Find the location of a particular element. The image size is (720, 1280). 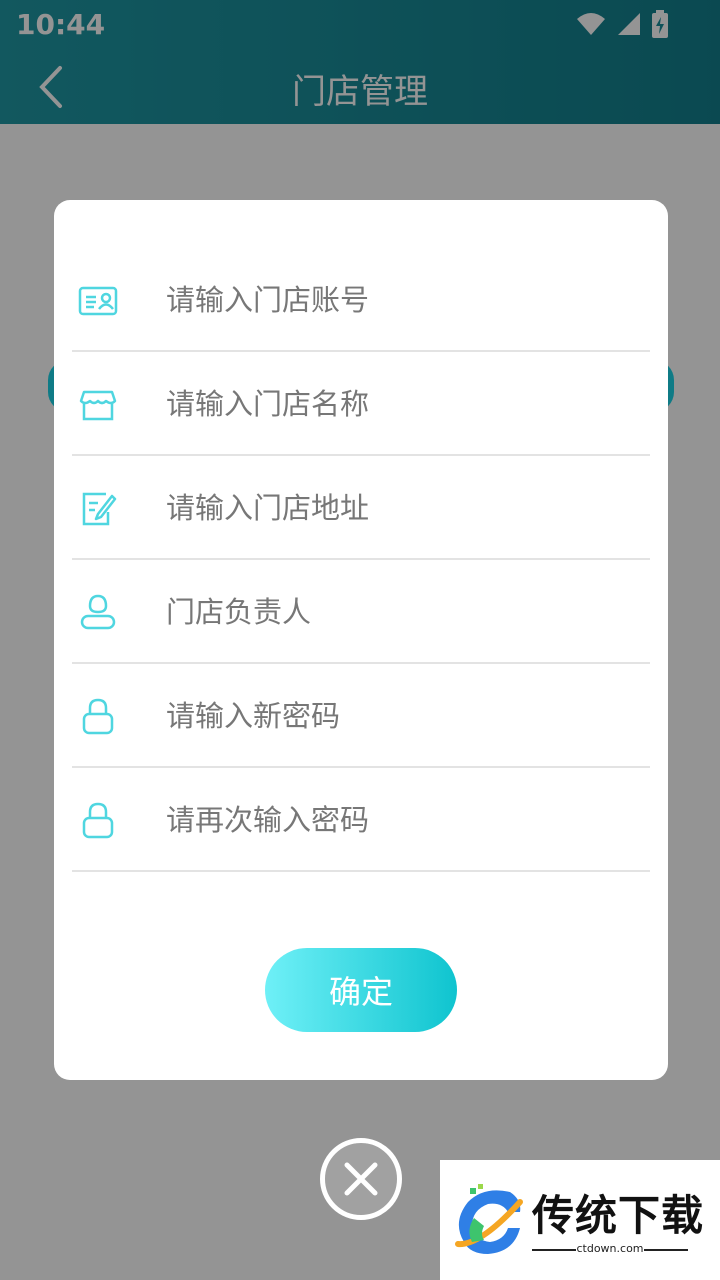

store-address-row is located at coordinates (361, 508).